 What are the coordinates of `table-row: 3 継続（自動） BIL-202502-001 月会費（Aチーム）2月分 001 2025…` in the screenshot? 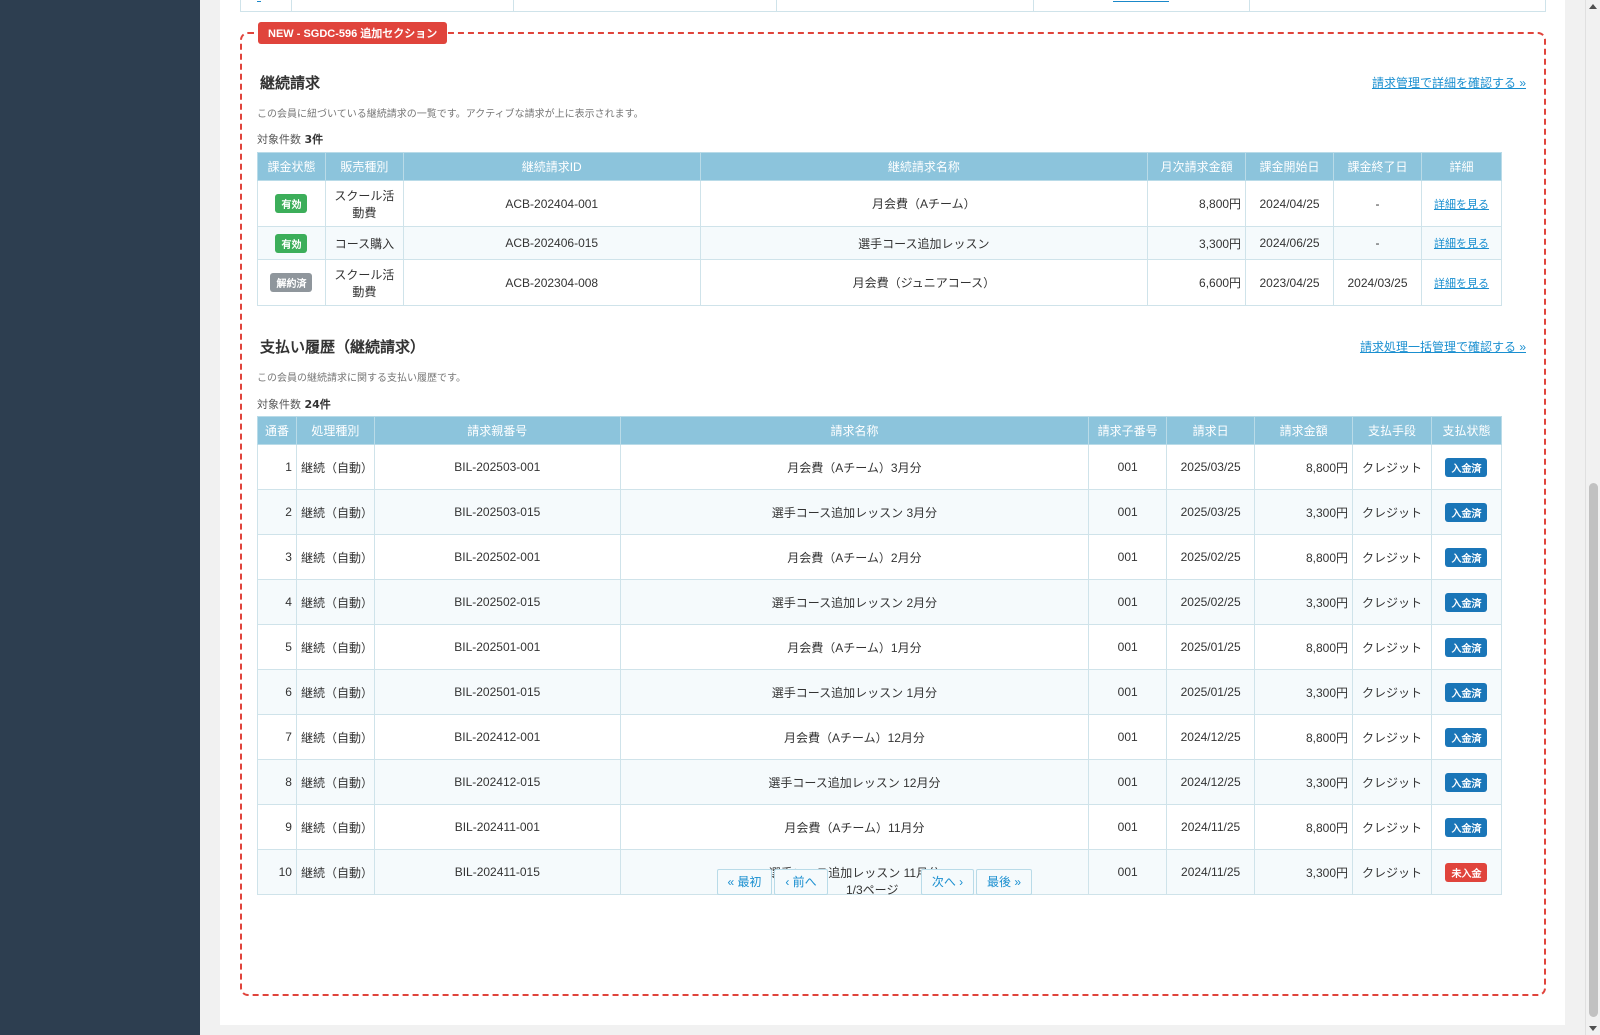 It's located at (880, 557).